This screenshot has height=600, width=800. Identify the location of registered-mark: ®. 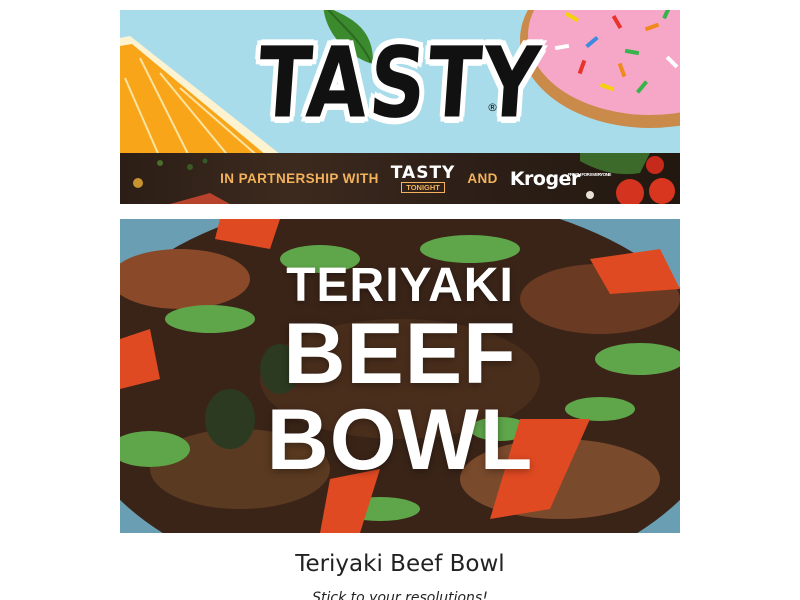
(492, 107).